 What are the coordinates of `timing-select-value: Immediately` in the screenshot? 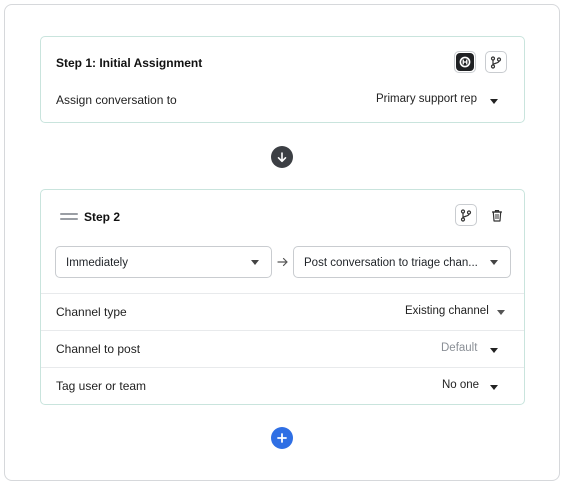 It's located at (97, 263).